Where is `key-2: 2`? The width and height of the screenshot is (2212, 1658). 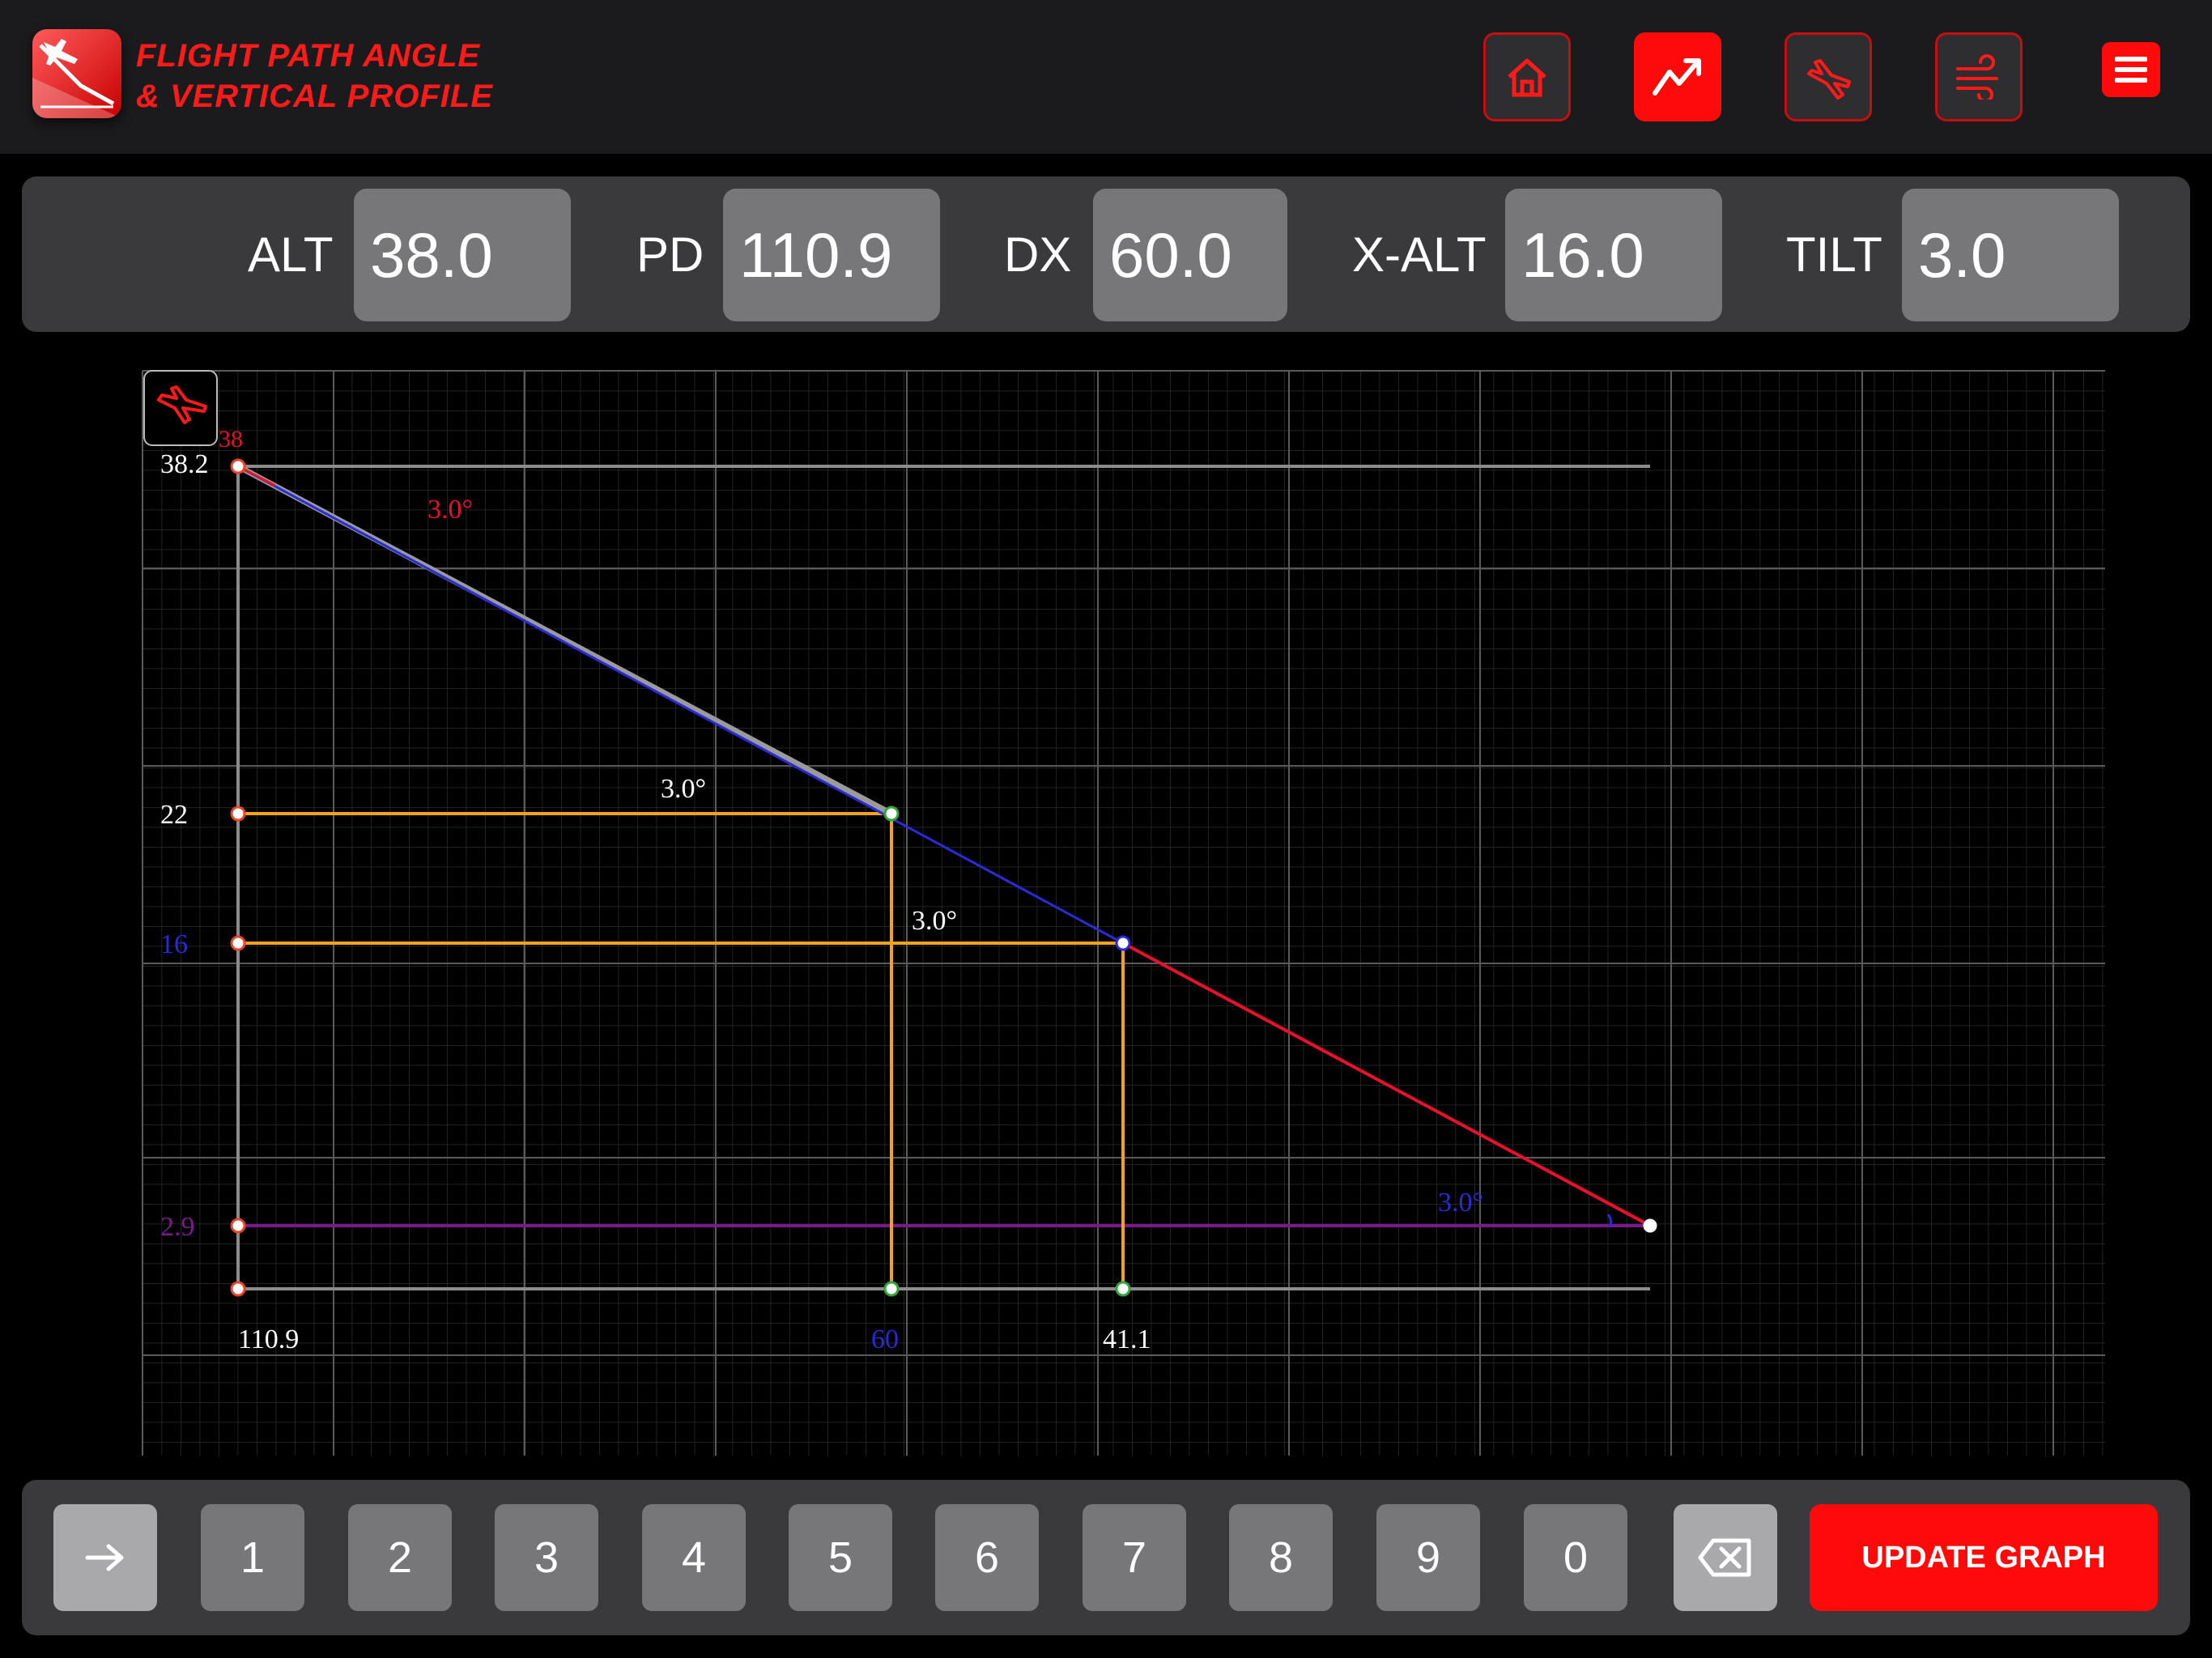
key-2: 2 is located at coordinates (400, 1557).